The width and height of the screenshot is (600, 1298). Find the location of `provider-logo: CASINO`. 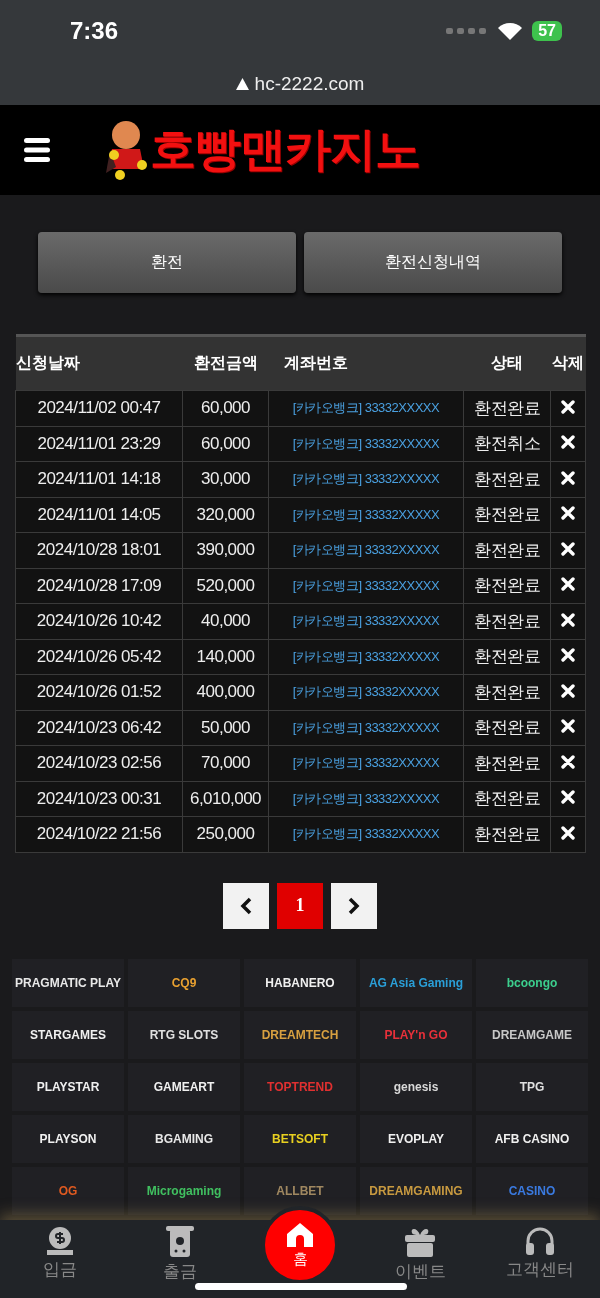

provider-logo: CASINO is located at coordinates (532, 1190).